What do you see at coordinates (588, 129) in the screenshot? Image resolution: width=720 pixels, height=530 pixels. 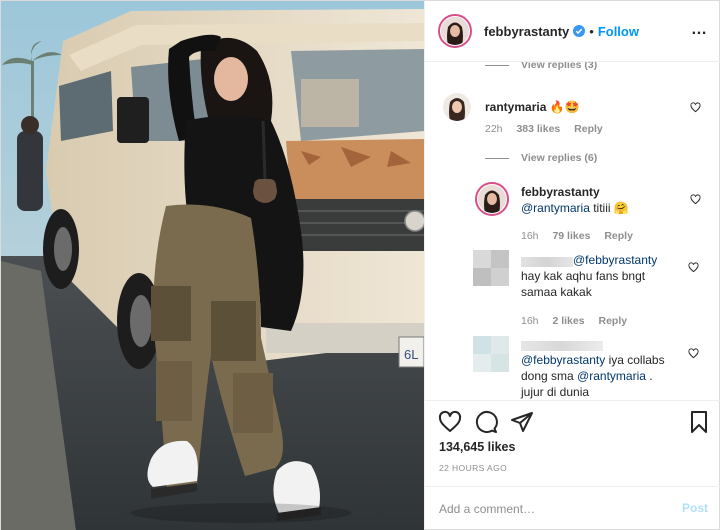 I see `reply-button: Reply` at bounding box center [588, 129].